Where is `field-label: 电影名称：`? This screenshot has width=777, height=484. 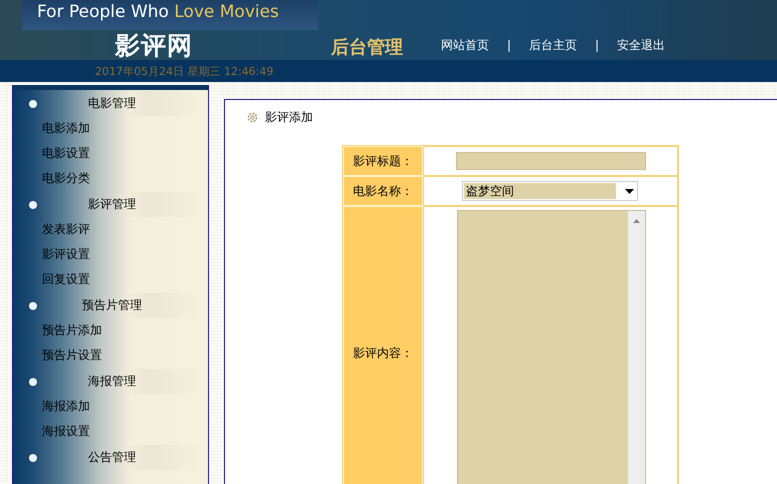
field-label: 电影名称： is located at coordinates (383, 191).